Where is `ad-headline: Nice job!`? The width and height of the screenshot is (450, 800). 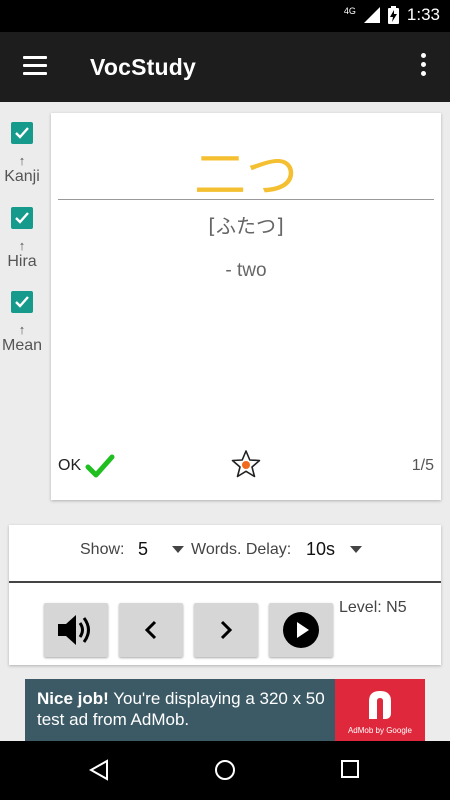
ad-headline: Nice job! is located at coordinates (73, 698).